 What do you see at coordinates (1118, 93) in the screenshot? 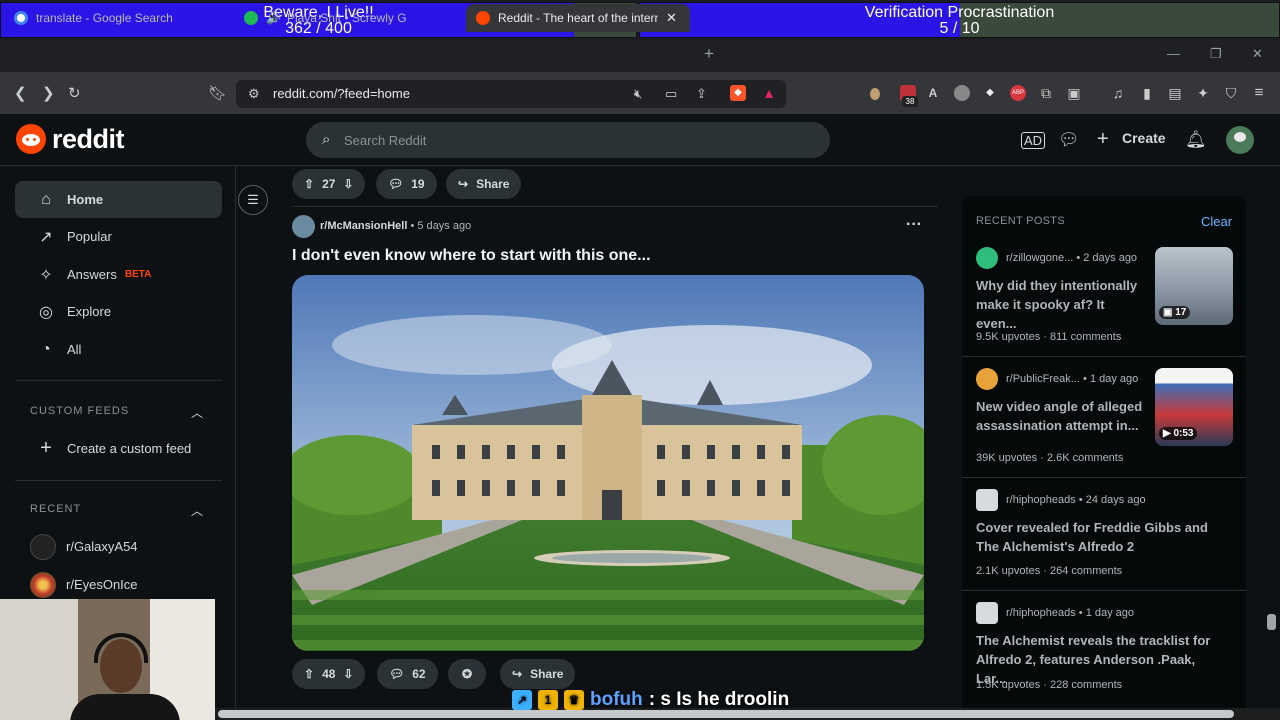
I see `music-icon: ♫` at bounding box center [1118, 93].